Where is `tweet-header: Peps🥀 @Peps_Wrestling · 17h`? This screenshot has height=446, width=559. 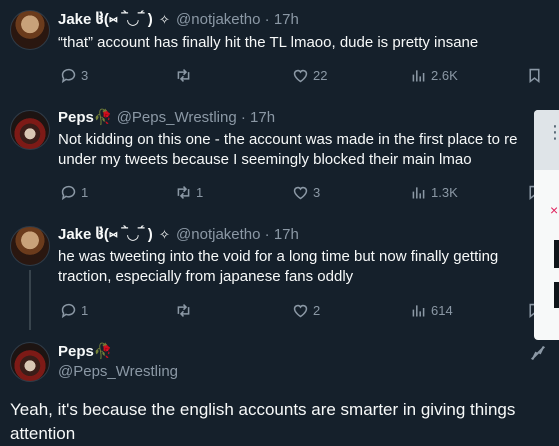
tweet-header: Peps🥀 @Peps_Wrestling · 17h is located at coordinates (166, 118).